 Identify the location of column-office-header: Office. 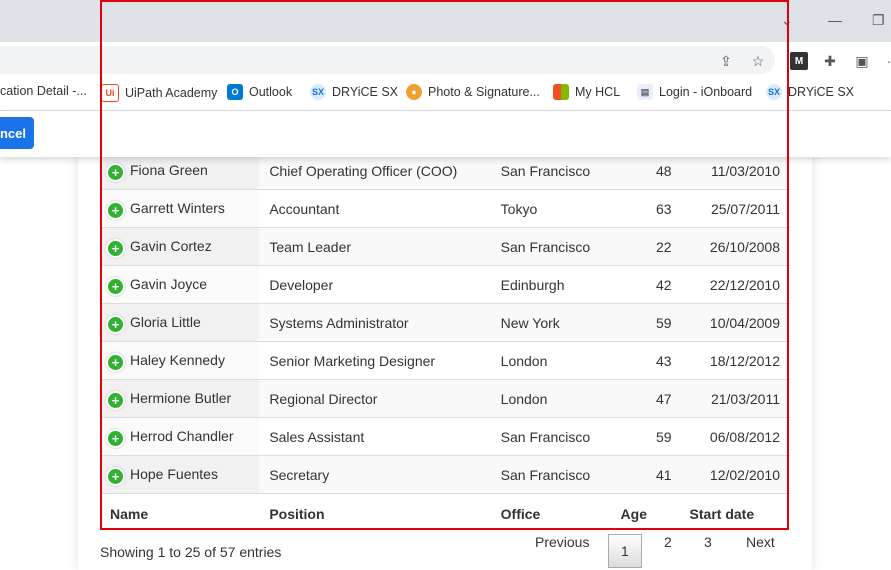
(553, 513).